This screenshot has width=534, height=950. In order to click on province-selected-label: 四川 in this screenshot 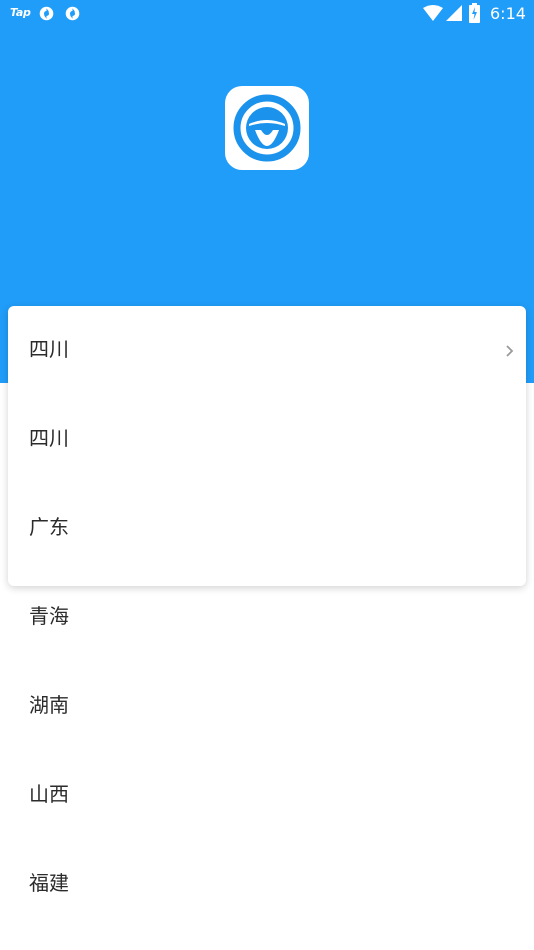, I will do `click(49, 349)`.